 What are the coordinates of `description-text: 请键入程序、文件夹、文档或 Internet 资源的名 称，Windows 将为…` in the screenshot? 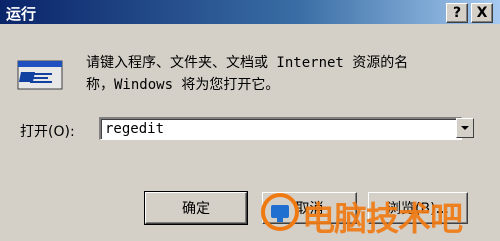 It's located at (286, 74).